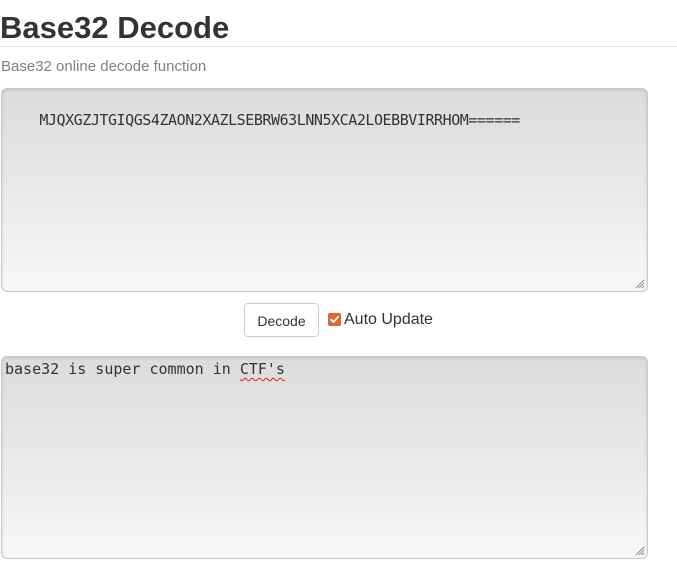 The image size is (677, 562). I want to click on auto-update-control: Auto Update, so click(380, 320).